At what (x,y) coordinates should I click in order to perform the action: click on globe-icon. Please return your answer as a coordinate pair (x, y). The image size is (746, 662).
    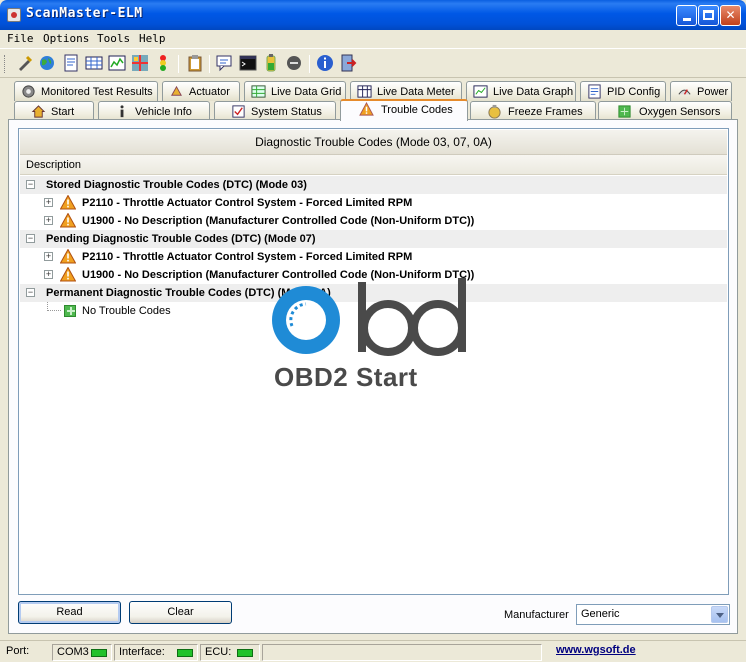
    Looking at the image, I should click on (47, 63).